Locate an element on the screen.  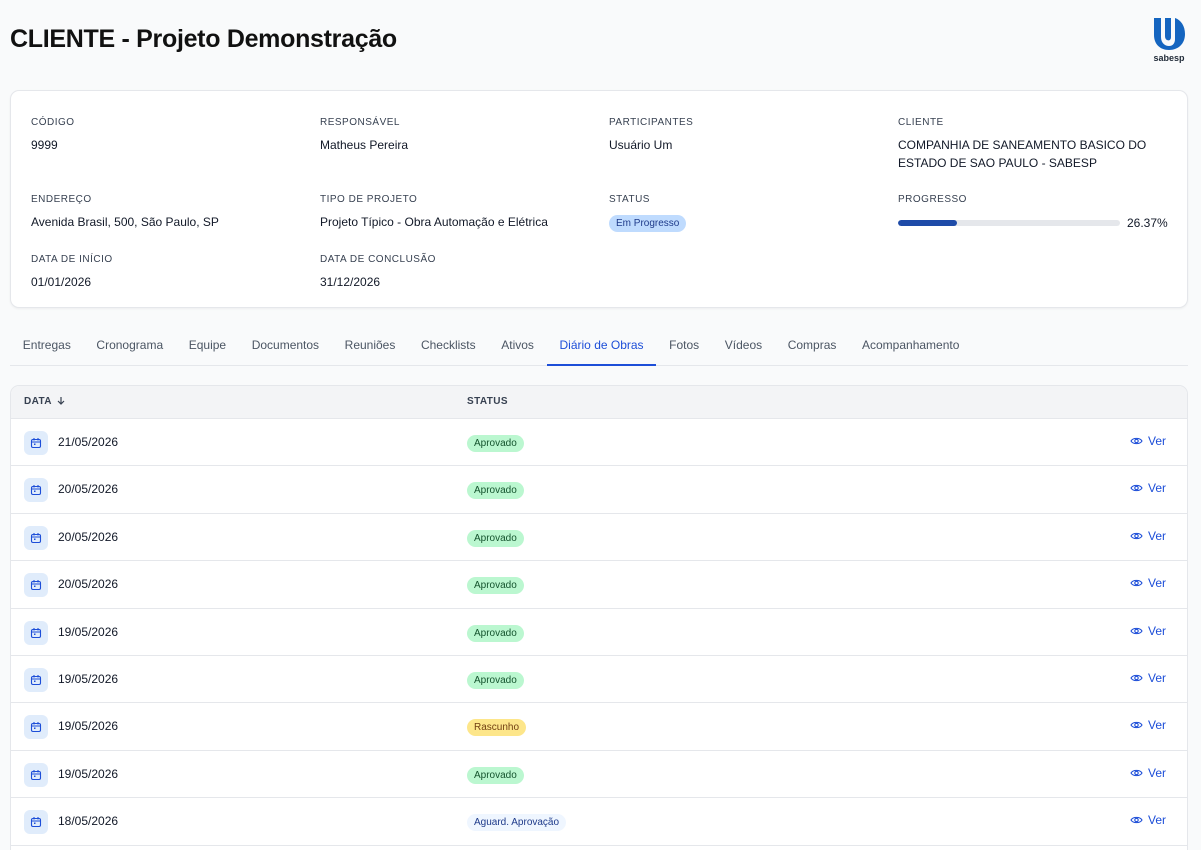
row-date: 21/05/2026 is located at coordinates (88, 442).